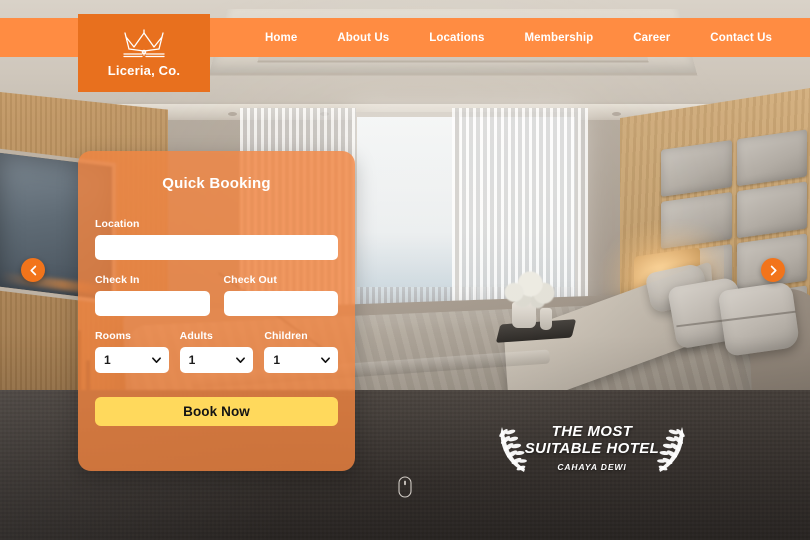 This screenshot has width=810, height=540. I want to click on slider-prev-button, so click(33, 270).